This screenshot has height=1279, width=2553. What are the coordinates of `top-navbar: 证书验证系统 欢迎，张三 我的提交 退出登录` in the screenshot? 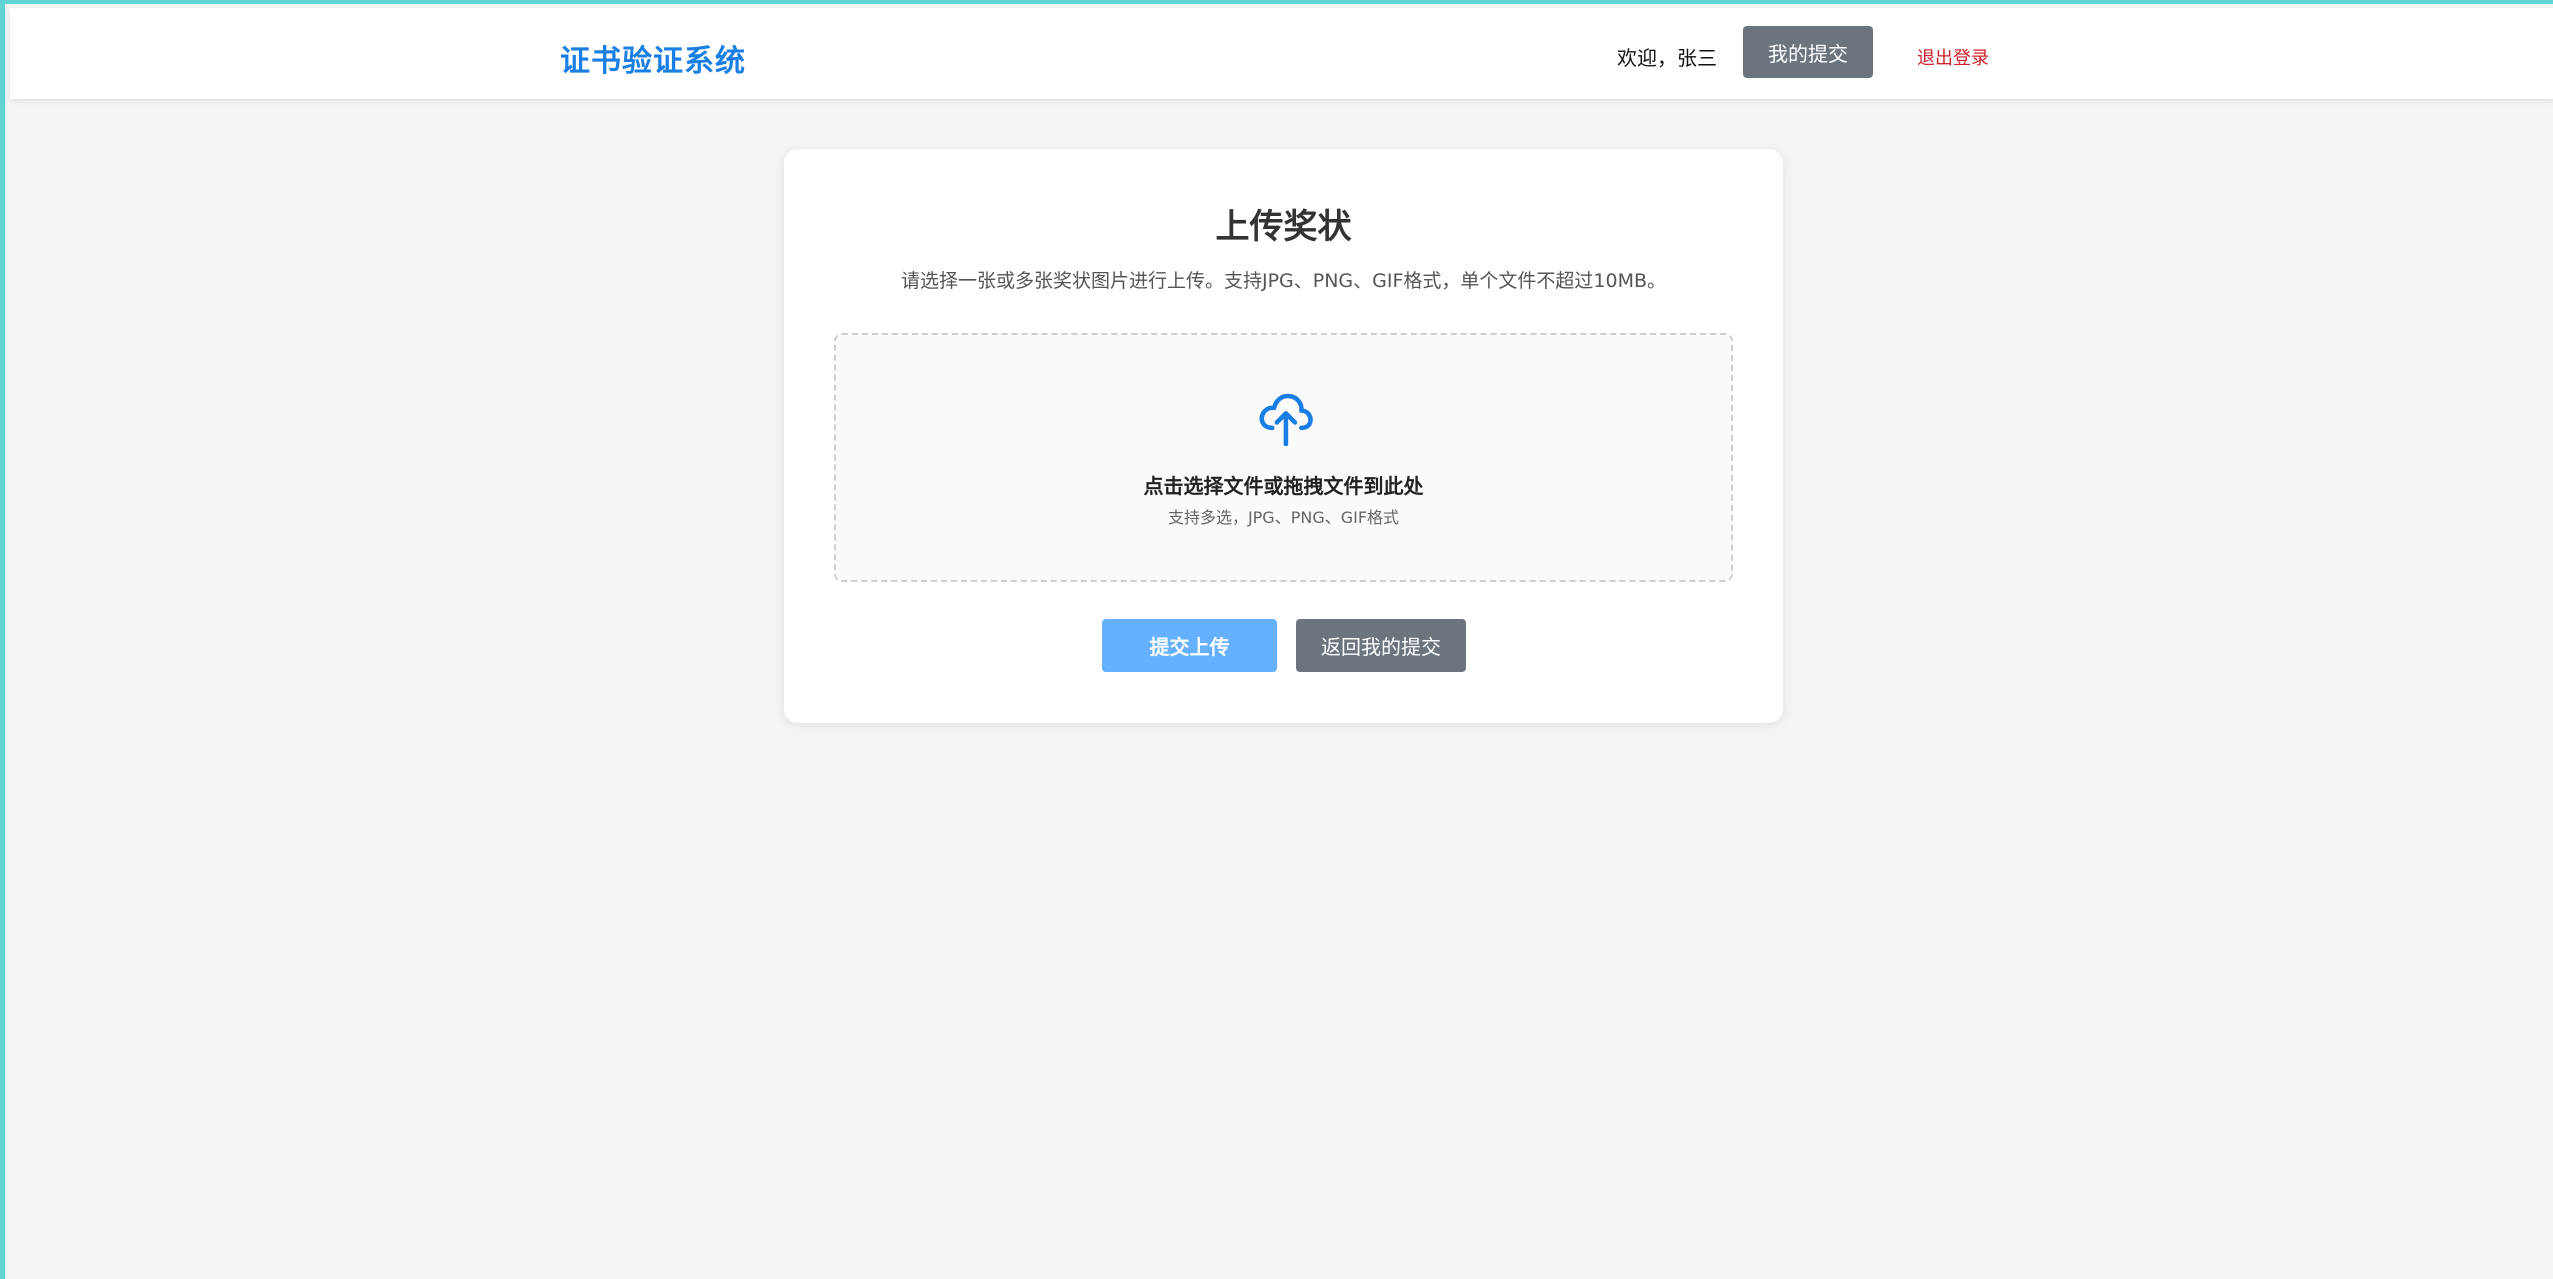 It's located at (1281, 53).